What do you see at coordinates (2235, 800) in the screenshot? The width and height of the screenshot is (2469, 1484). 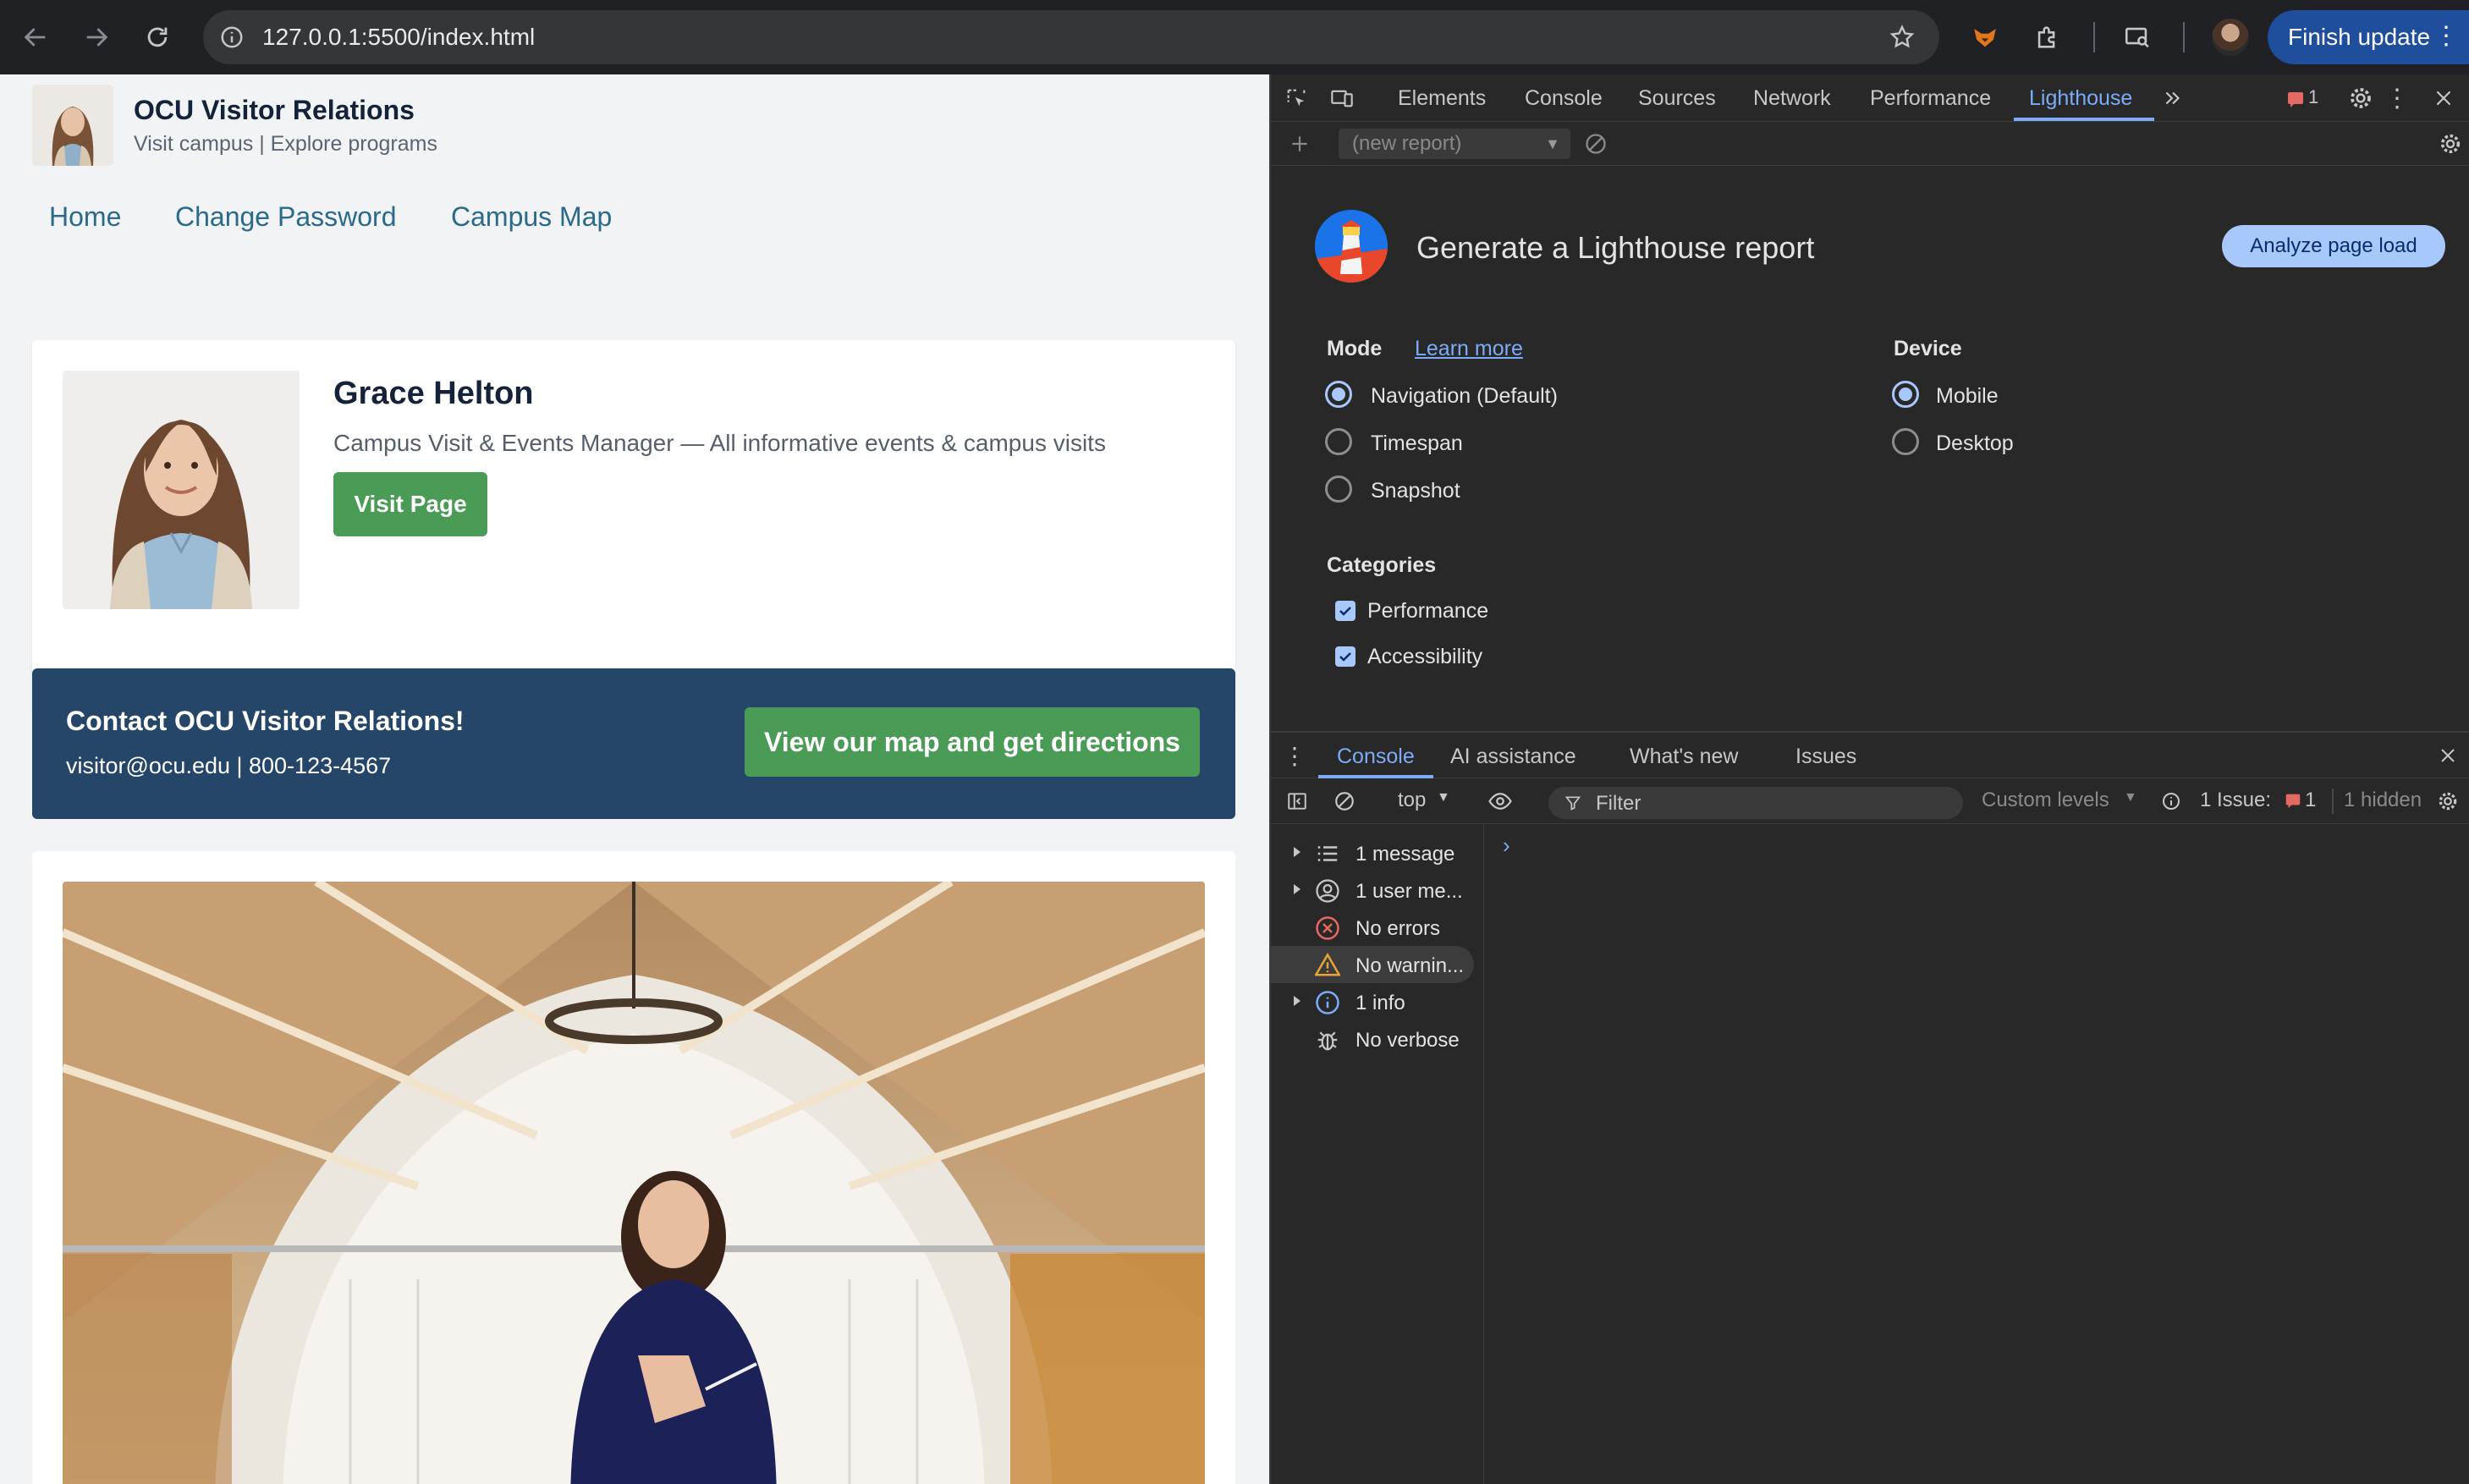 I see `issue-label: 1 Issue:` at bounding box center [2235, 800].